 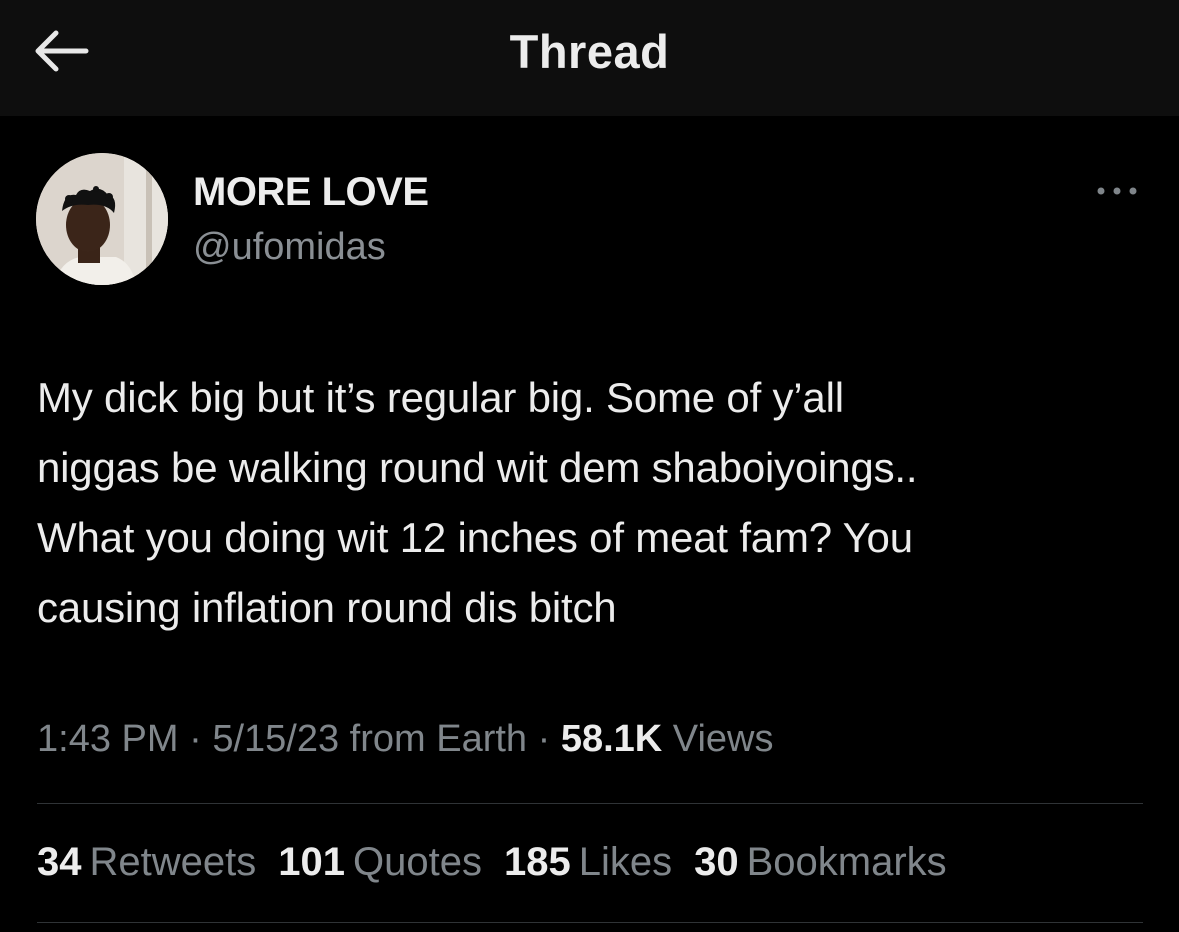 I want to click on retweets-label: Retweets, so click(x=173, y=862).